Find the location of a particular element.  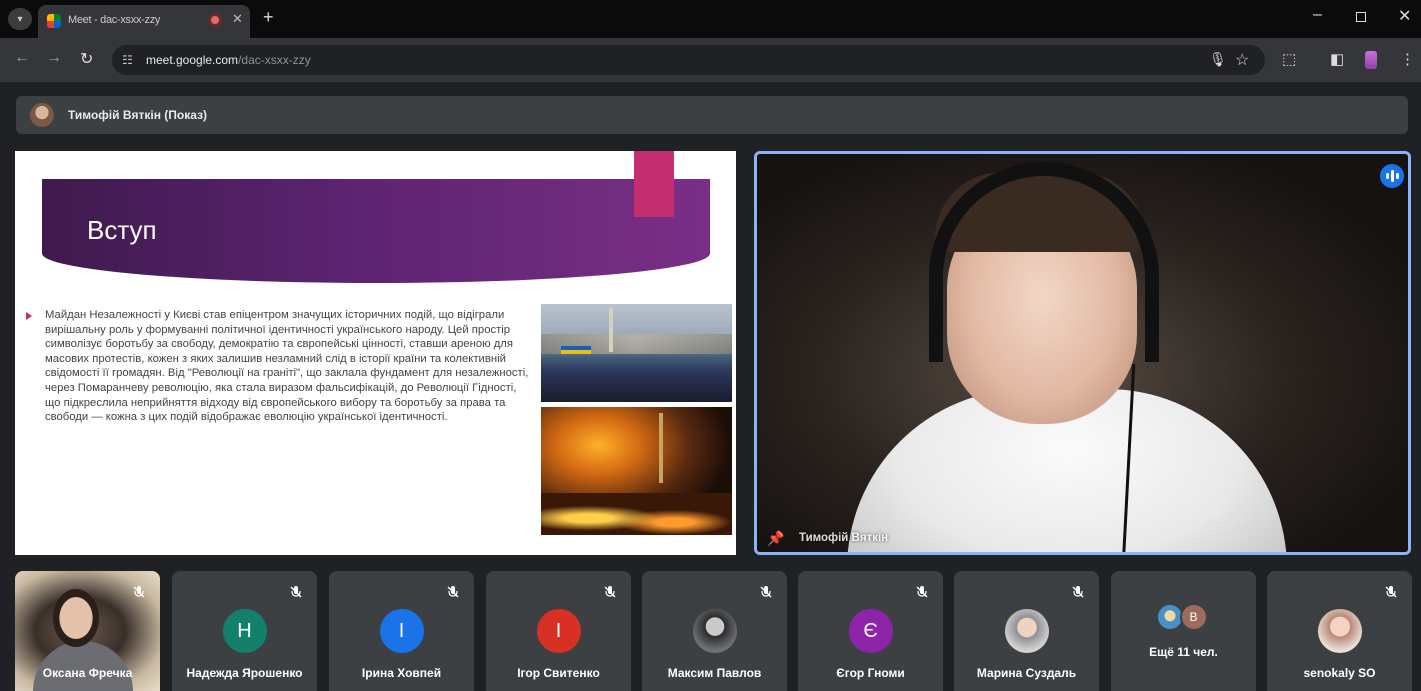

minimize-window-button: – is located at coordinates (1317, 15).